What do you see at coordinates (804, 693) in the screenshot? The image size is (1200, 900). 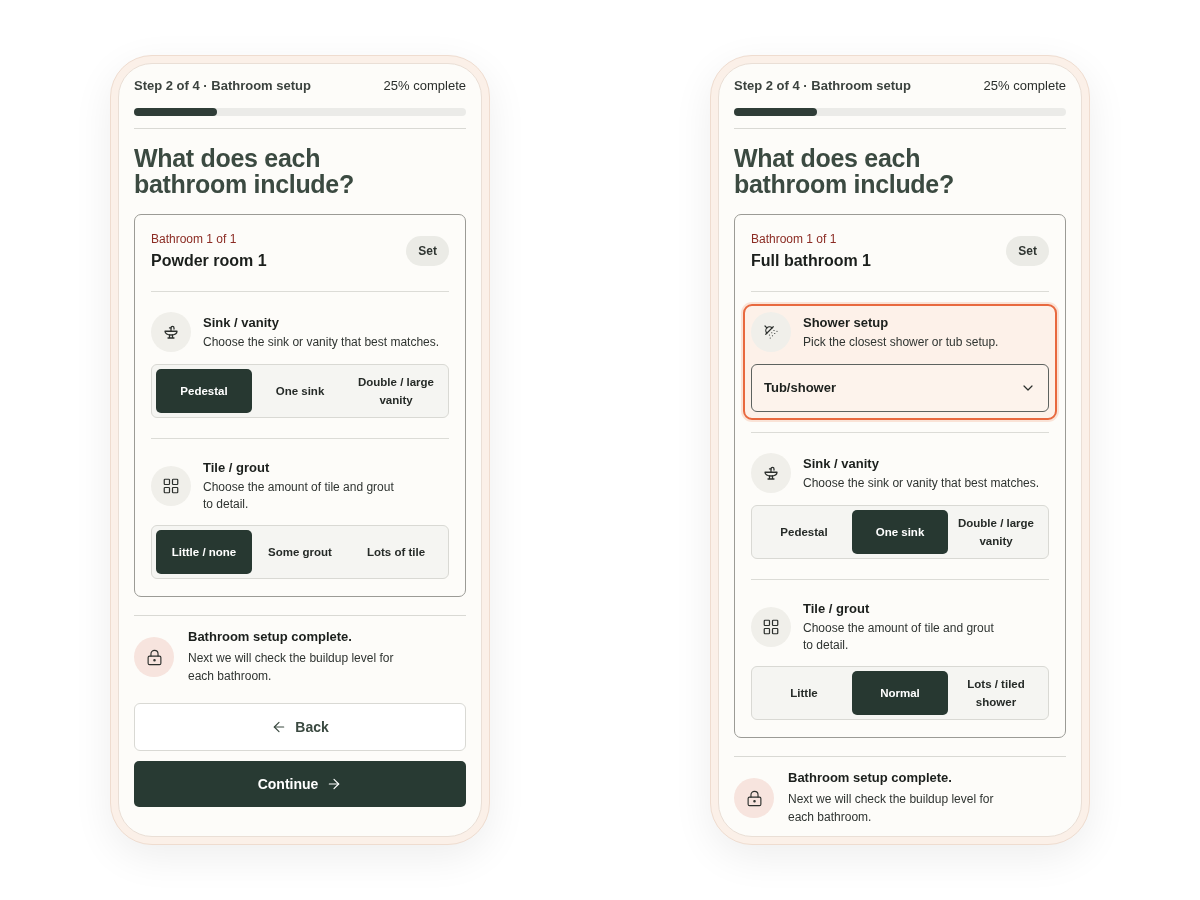 I see `option-button: Little` at bounding box center [804, 693].